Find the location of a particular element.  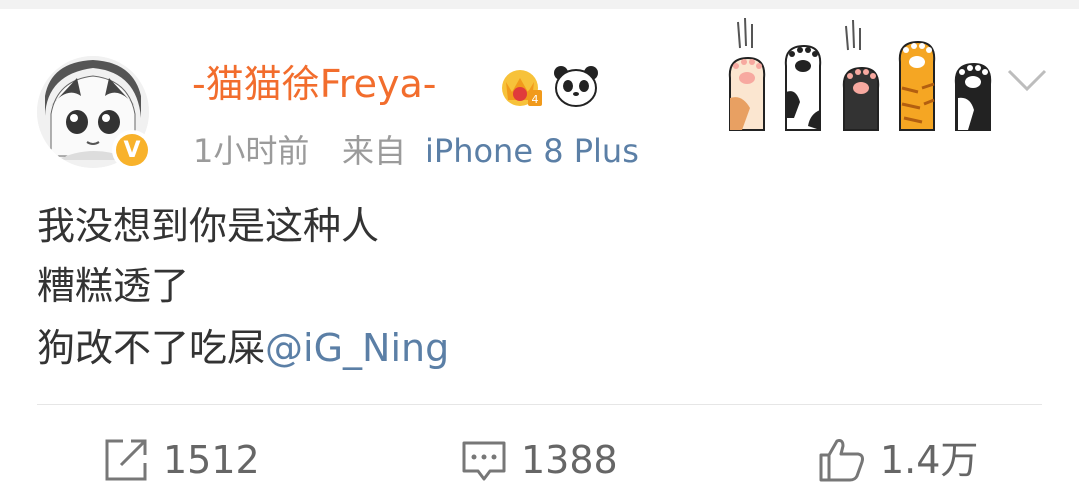

comment-icon is located at coordinates (484, 461).